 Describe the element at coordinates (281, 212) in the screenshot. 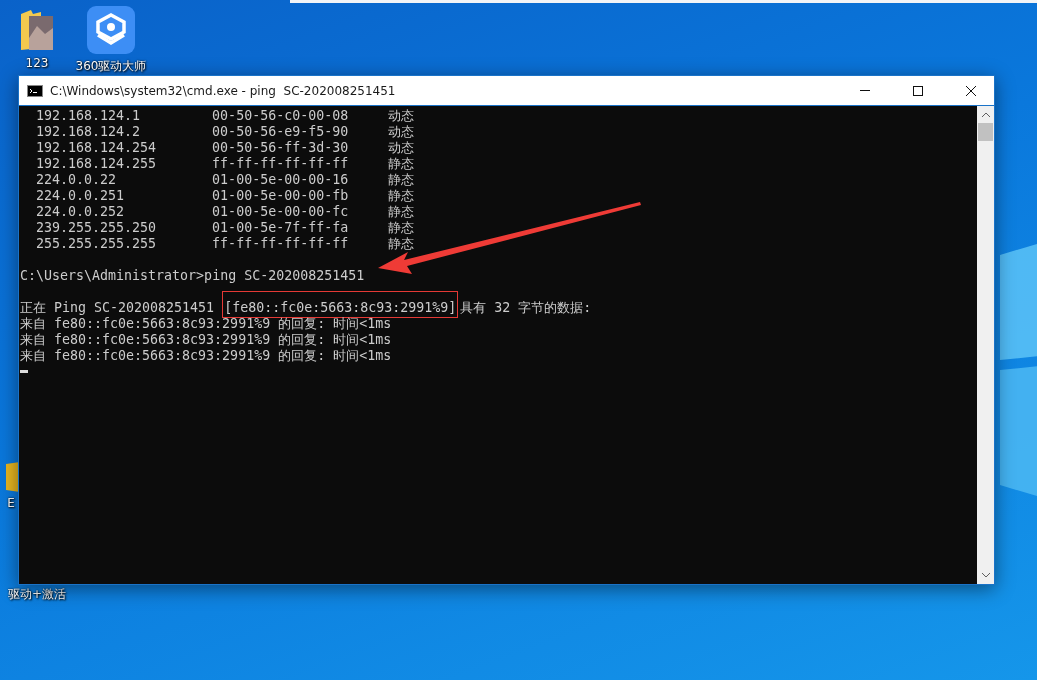

I see `mac-address: 01-00-5e-00-00-fc` at that location.